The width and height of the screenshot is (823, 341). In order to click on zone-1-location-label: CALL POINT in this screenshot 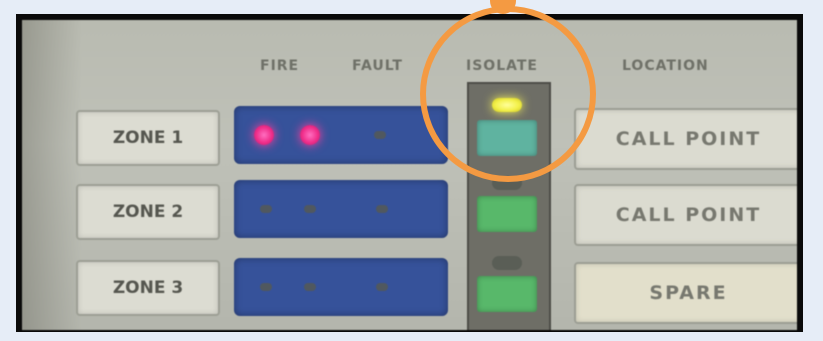, I will do `click(685, 139)`.